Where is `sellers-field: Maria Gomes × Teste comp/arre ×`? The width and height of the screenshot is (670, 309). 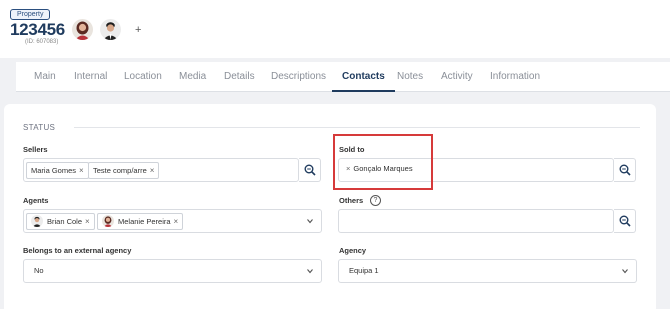
sellers-field: Maria Gomes × Teste comp/arre × is located at coordinates (161, 170).